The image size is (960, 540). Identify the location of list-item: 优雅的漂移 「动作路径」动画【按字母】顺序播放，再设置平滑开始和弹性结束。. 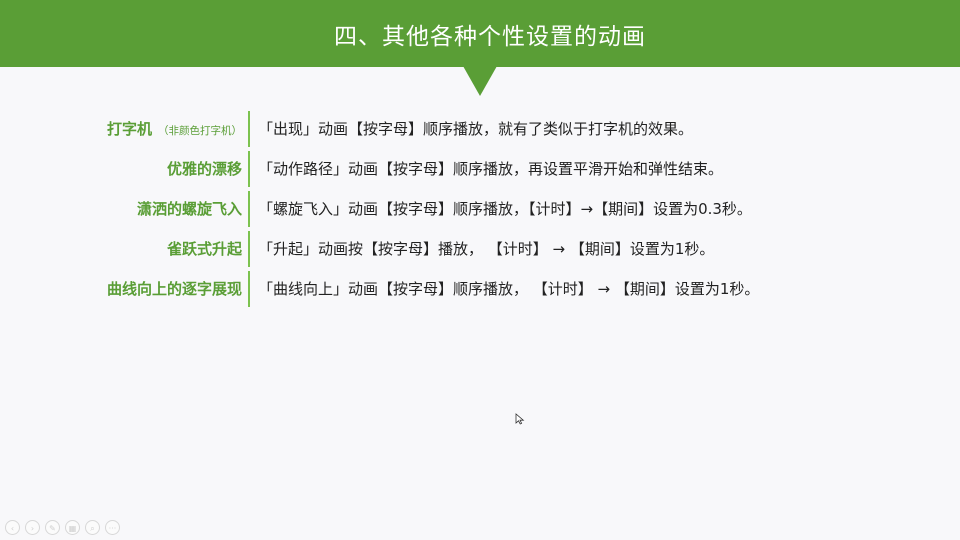
(480, 171).